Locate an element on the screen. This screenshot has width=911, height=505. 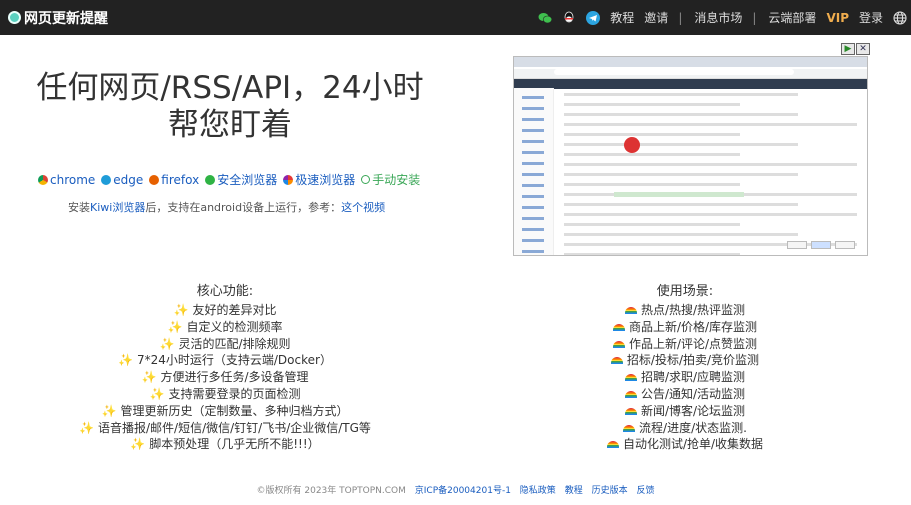
firefox-label: firefox is located at coordinates (180, 179).